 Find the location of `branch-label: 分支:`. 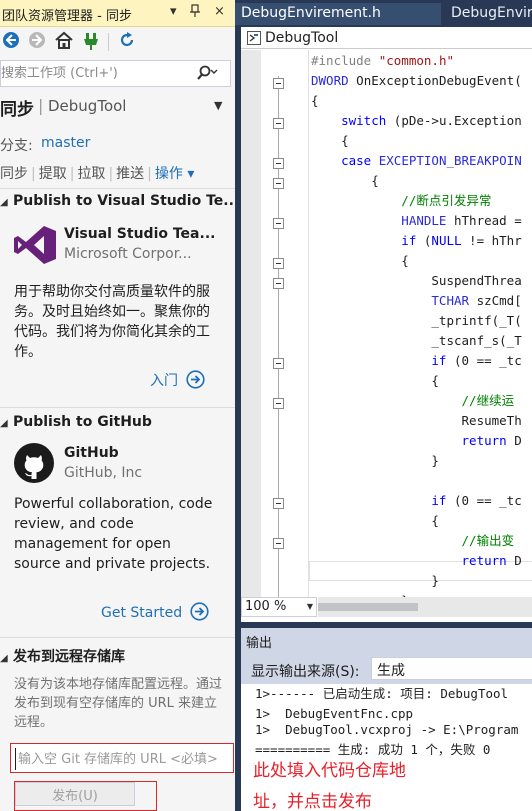

branch-label: 分支: is located at coordinates (16, 146).